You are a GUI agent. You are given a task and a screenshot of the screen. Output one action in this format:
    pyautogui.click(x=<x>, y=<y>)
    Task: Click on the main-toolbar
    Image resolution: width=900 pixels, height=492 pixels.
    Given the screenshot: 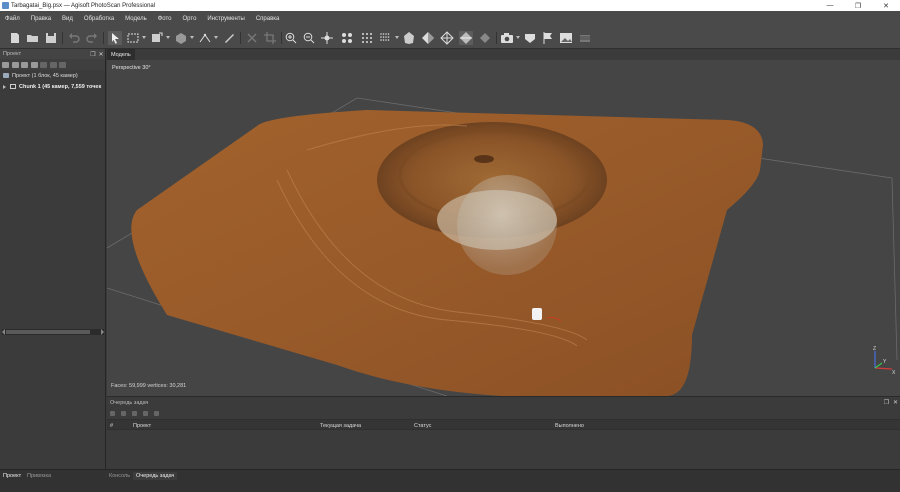 What is the action you would take?
    pyautogui.click(x=450, y=38)
    